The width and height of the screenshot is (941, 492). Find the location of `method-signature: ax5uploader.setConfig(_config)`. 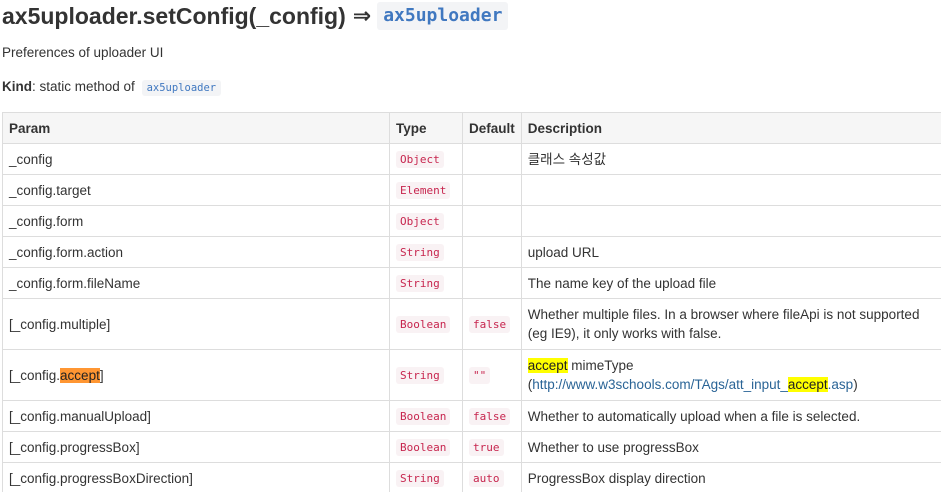

method-signature: ax5uploader.setConfig(_config) is located at coordinates (174, 16).